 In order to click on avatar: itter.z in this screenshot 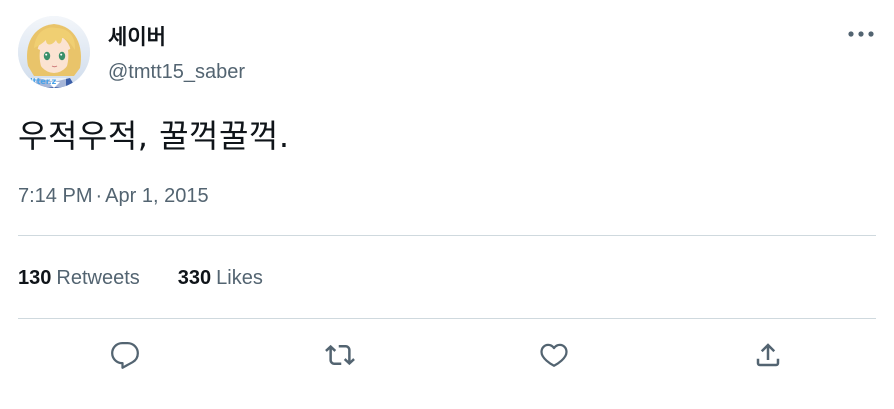, I will do `click(54, 52)`.